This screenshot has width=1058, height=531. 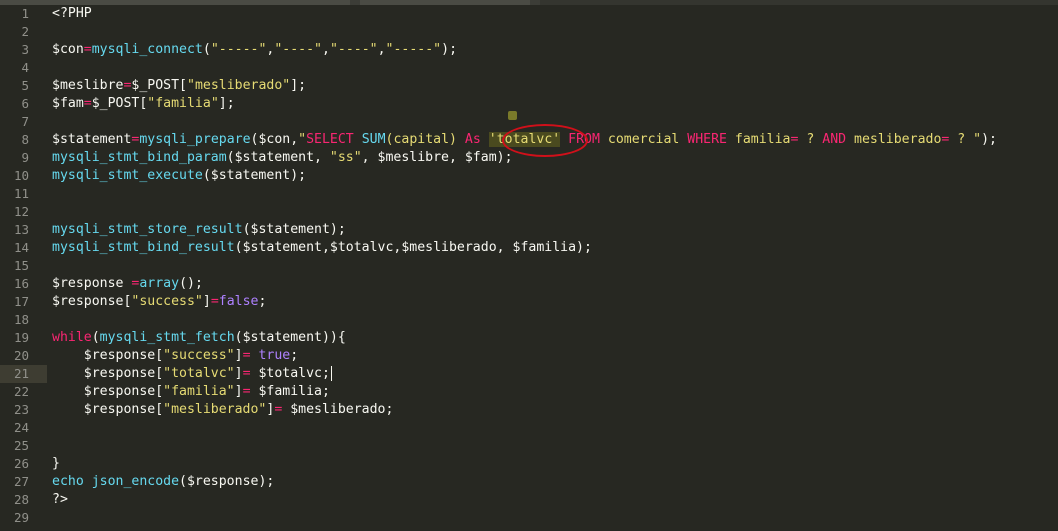 I want to click on line-text: $fam=$_POST["familia"];, so click(x=143, y=104).